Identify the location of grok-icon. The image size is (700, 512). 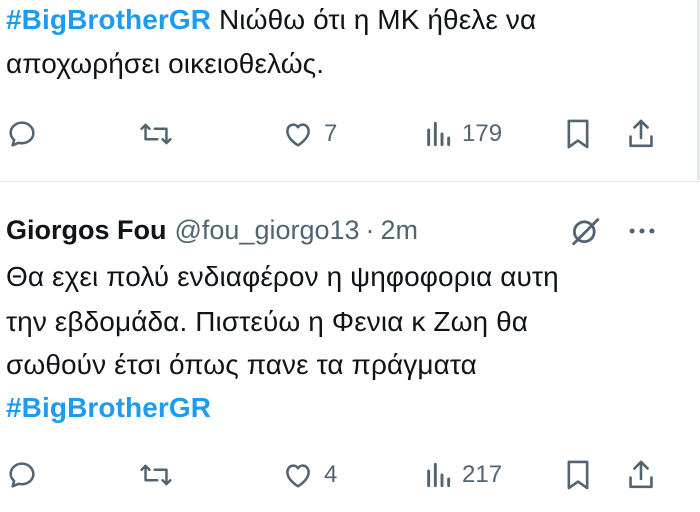
(586, 232).